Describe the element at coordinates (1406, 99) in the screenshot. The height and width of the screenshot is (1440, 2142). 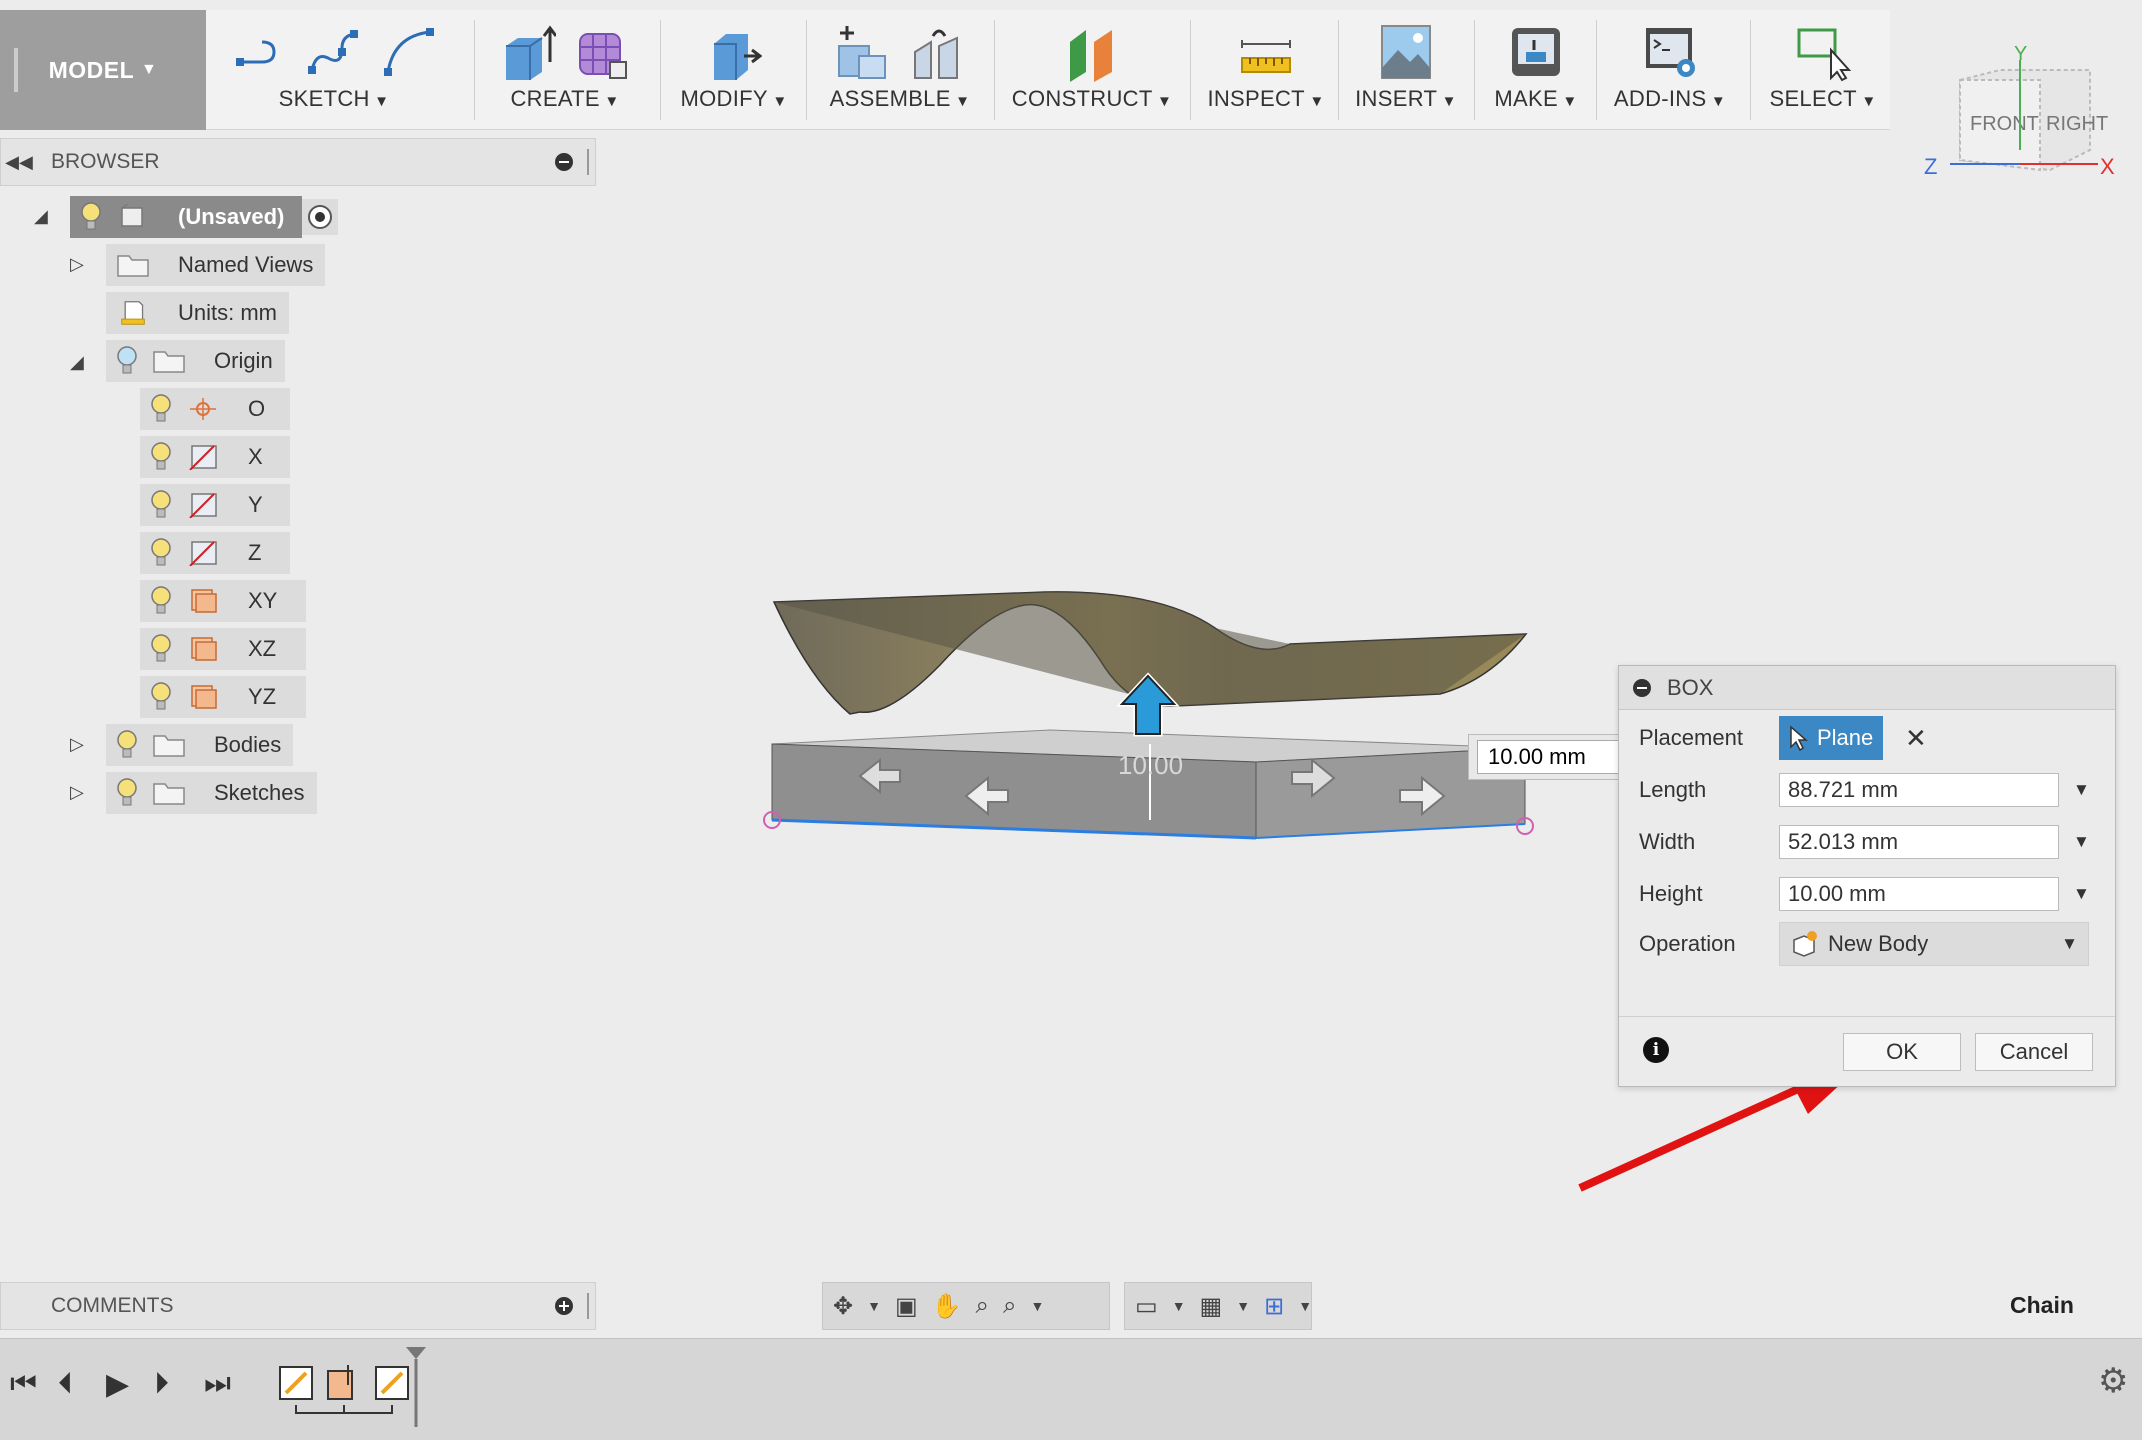
I see `insert-menu: INSERT` at that location.